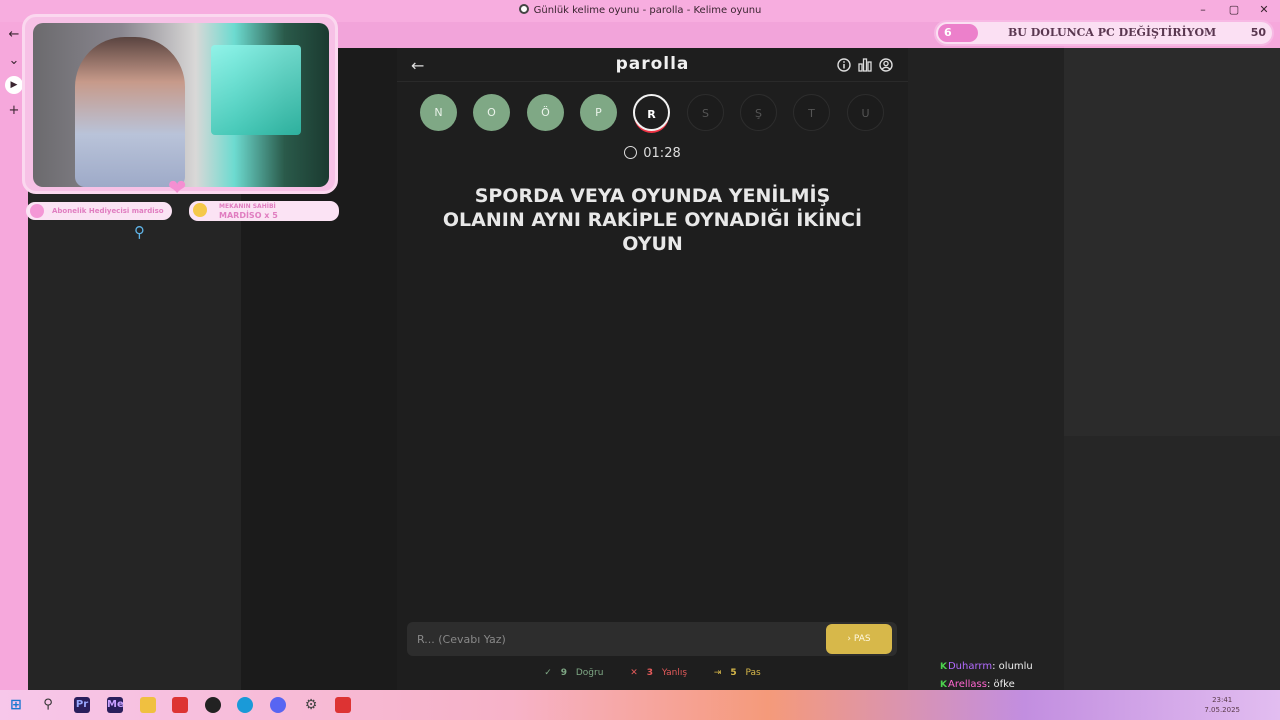 The width and height of the screenshot is (1280, 720). What do you see at coordinates (1264, 9) in the screenshot?
I see `close-button: ✕` at bounding box center [1264, 9].